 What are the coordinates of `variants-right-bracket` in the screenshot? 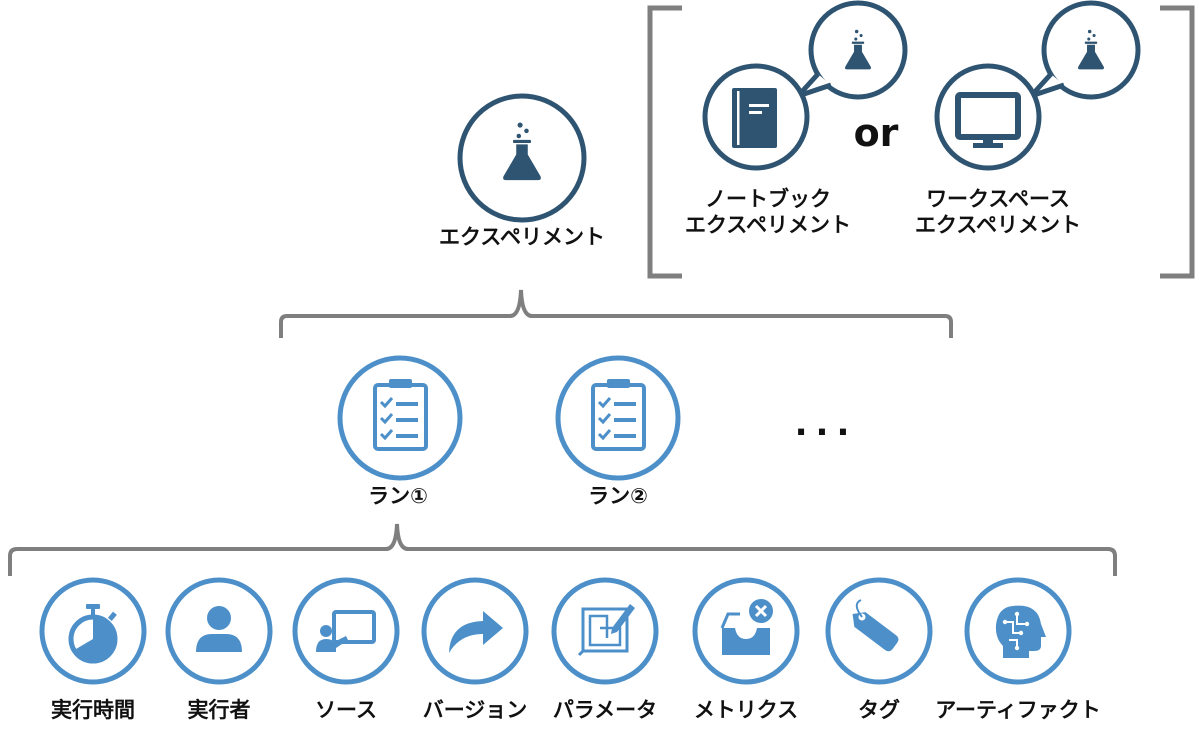 It's located at (1177, 142).